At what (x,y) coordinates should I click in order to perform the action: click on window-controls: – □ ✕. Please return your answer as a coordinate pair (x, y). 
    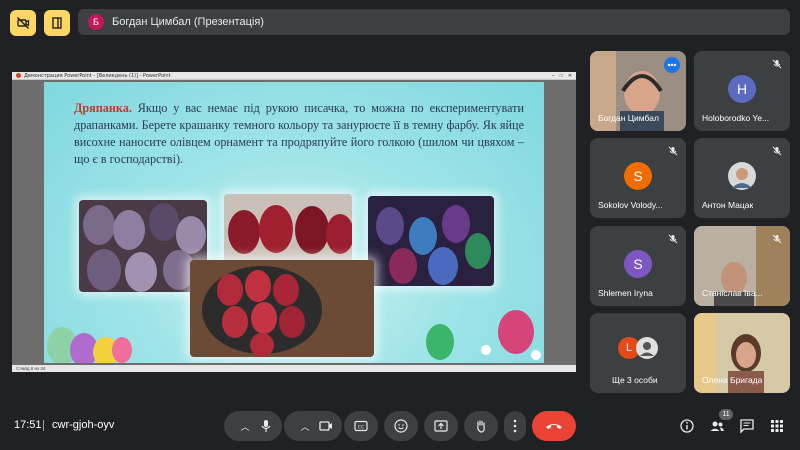
    Looking at the image, I should click on (561, 75).